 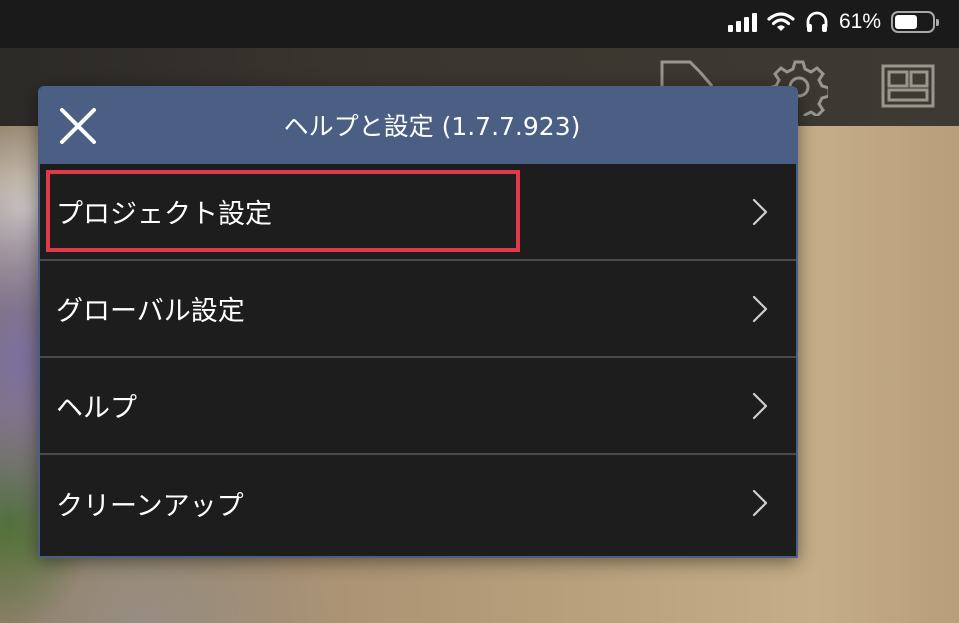 I want to click on battery-percentage: 61%, so click(x=859, y=21).